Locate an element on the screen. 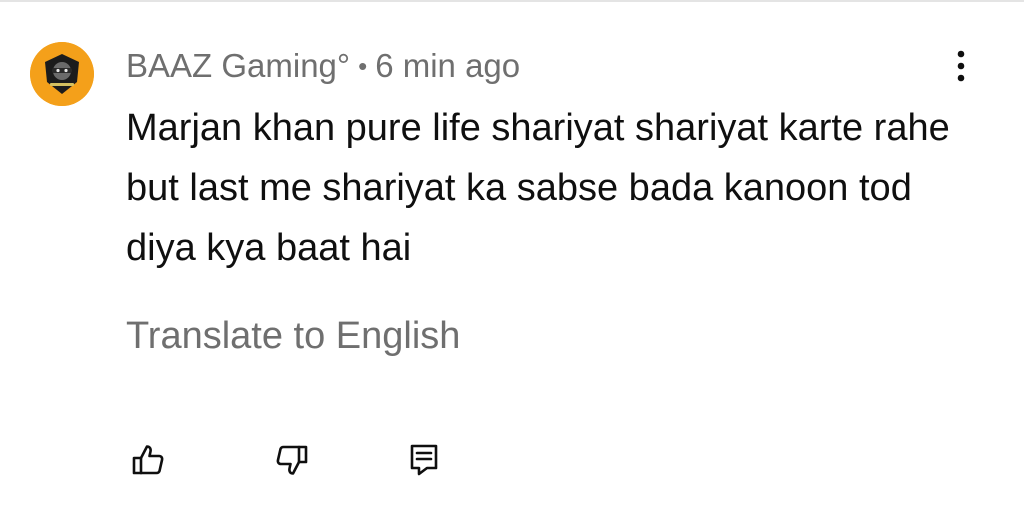  dislike-button is located at coordinates (292, 460).